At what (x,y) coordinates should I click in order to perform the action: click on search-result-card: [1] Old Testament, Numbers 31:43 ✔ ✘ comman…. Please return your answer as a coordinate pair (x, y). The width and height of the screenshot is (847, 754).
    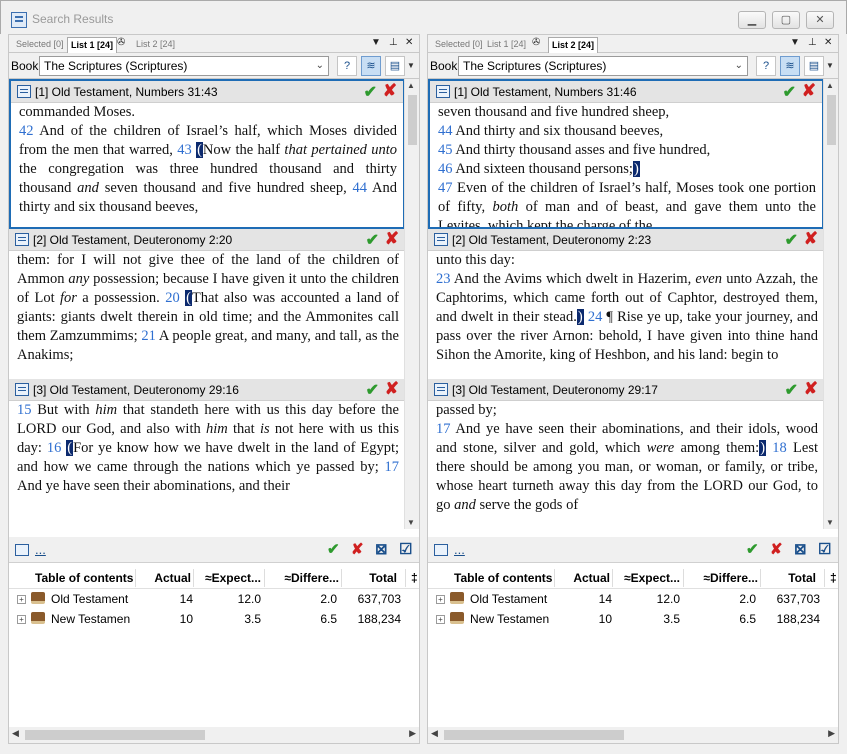
    Looking at the image, I should click on (207, 154).